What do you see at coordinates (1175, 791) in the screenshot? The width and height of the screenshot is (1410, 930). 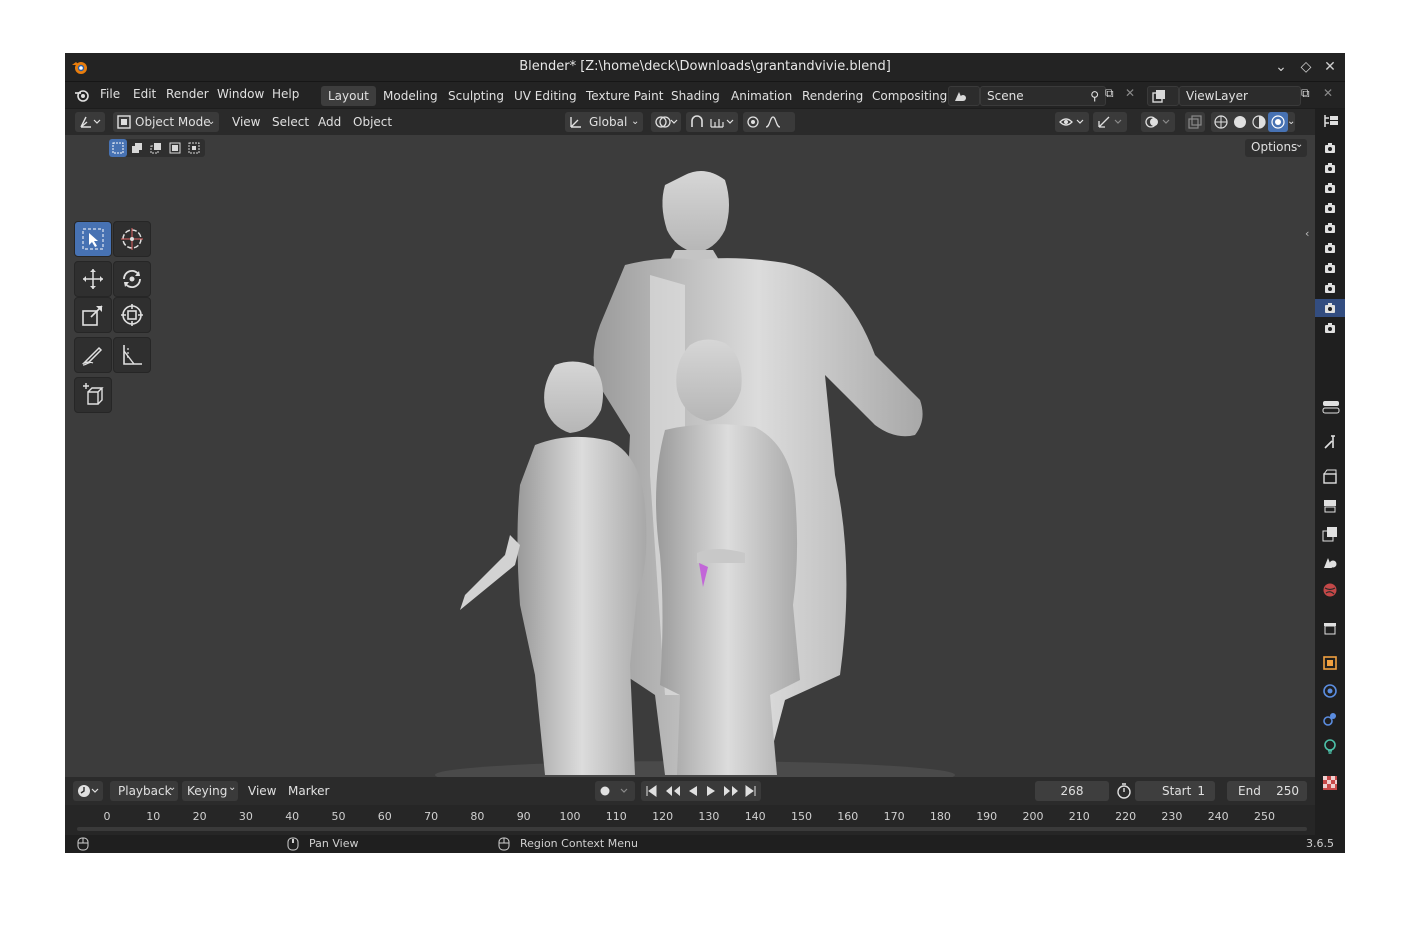 I see `start-frame-field: Start 1` at bounding box center [1175, 791].